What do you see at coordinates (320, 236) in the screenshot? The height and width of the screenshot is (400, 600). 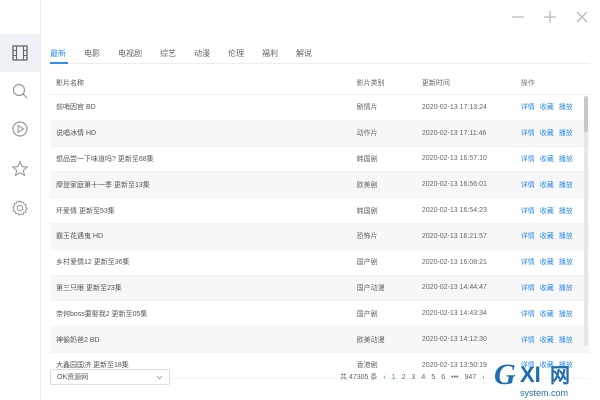 I see `table-row: 霸王花遇鬼 HD 恐怖片 2020-02-13 16:21:57 详情 收藏 播放` at bounding box center [320, 236].